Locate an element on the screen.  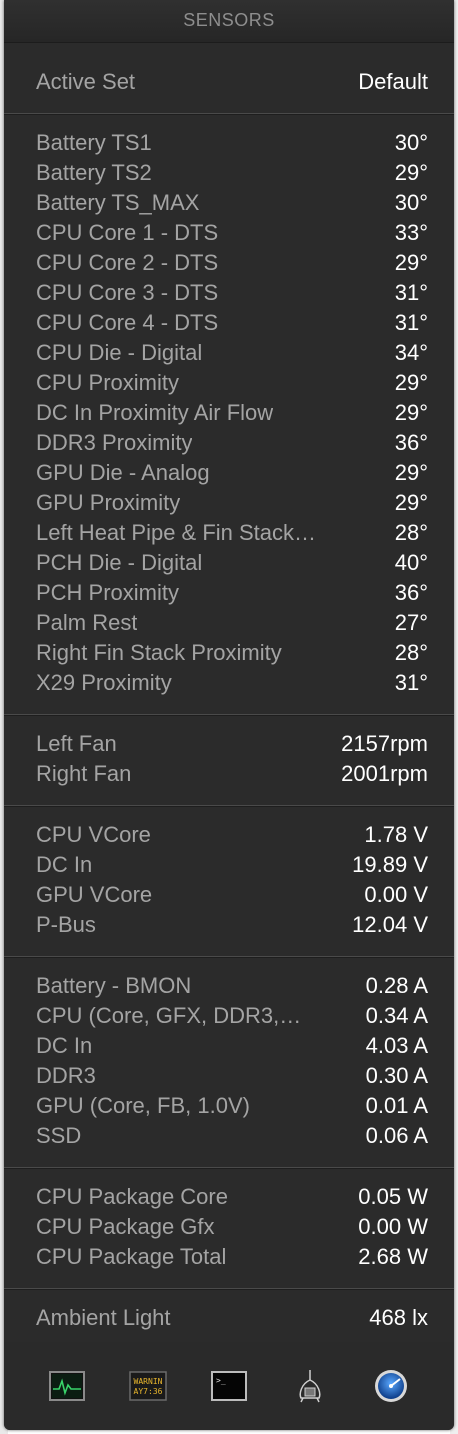
light-section: Ambient Light 468 lx is located at coordinates (229, 1319).